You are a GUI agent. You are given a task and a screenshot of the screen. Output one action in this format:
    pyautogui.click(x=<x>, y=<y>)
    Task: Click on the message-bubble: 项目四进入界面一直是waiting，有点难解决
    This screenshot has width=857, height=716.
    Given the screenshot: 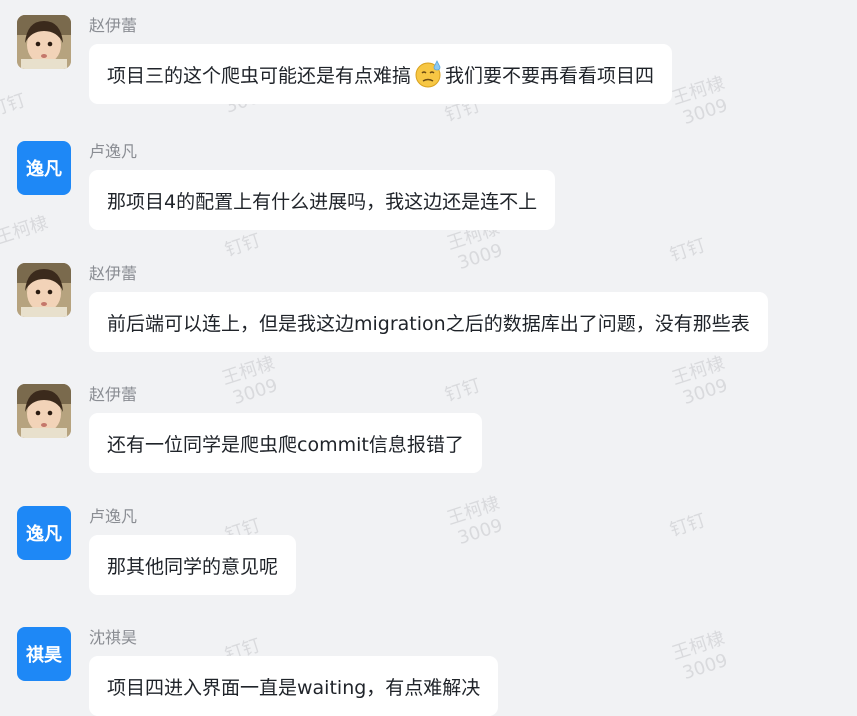 What is the action you would take?
    pyautogui.click(x=294, y=686)
    